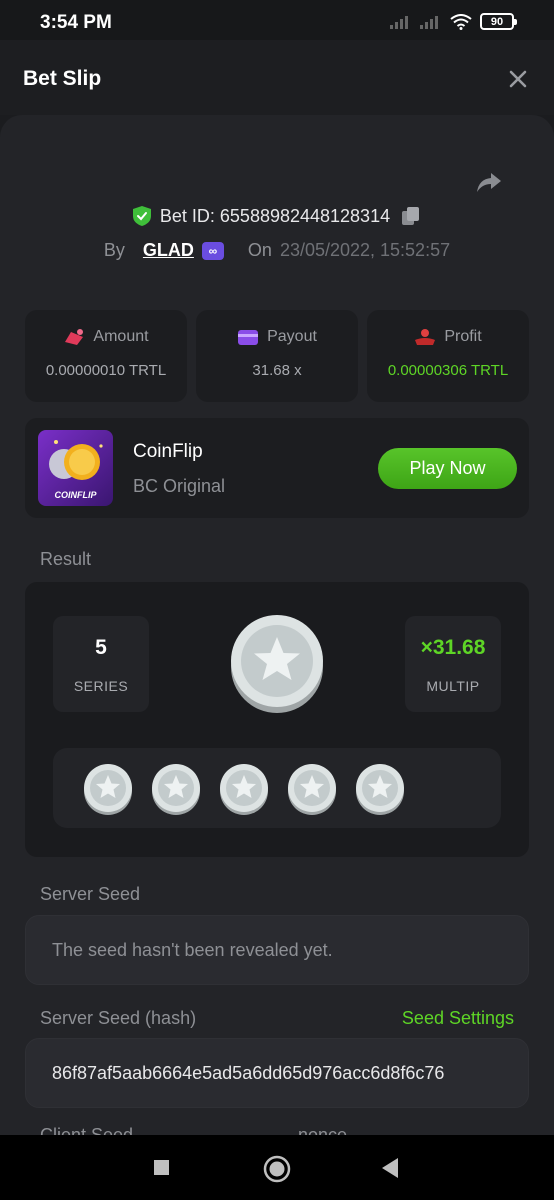 Image resolution: width=554 pixels, height=1200 pixels. I want to click on signal-icon, so click(399, 22).